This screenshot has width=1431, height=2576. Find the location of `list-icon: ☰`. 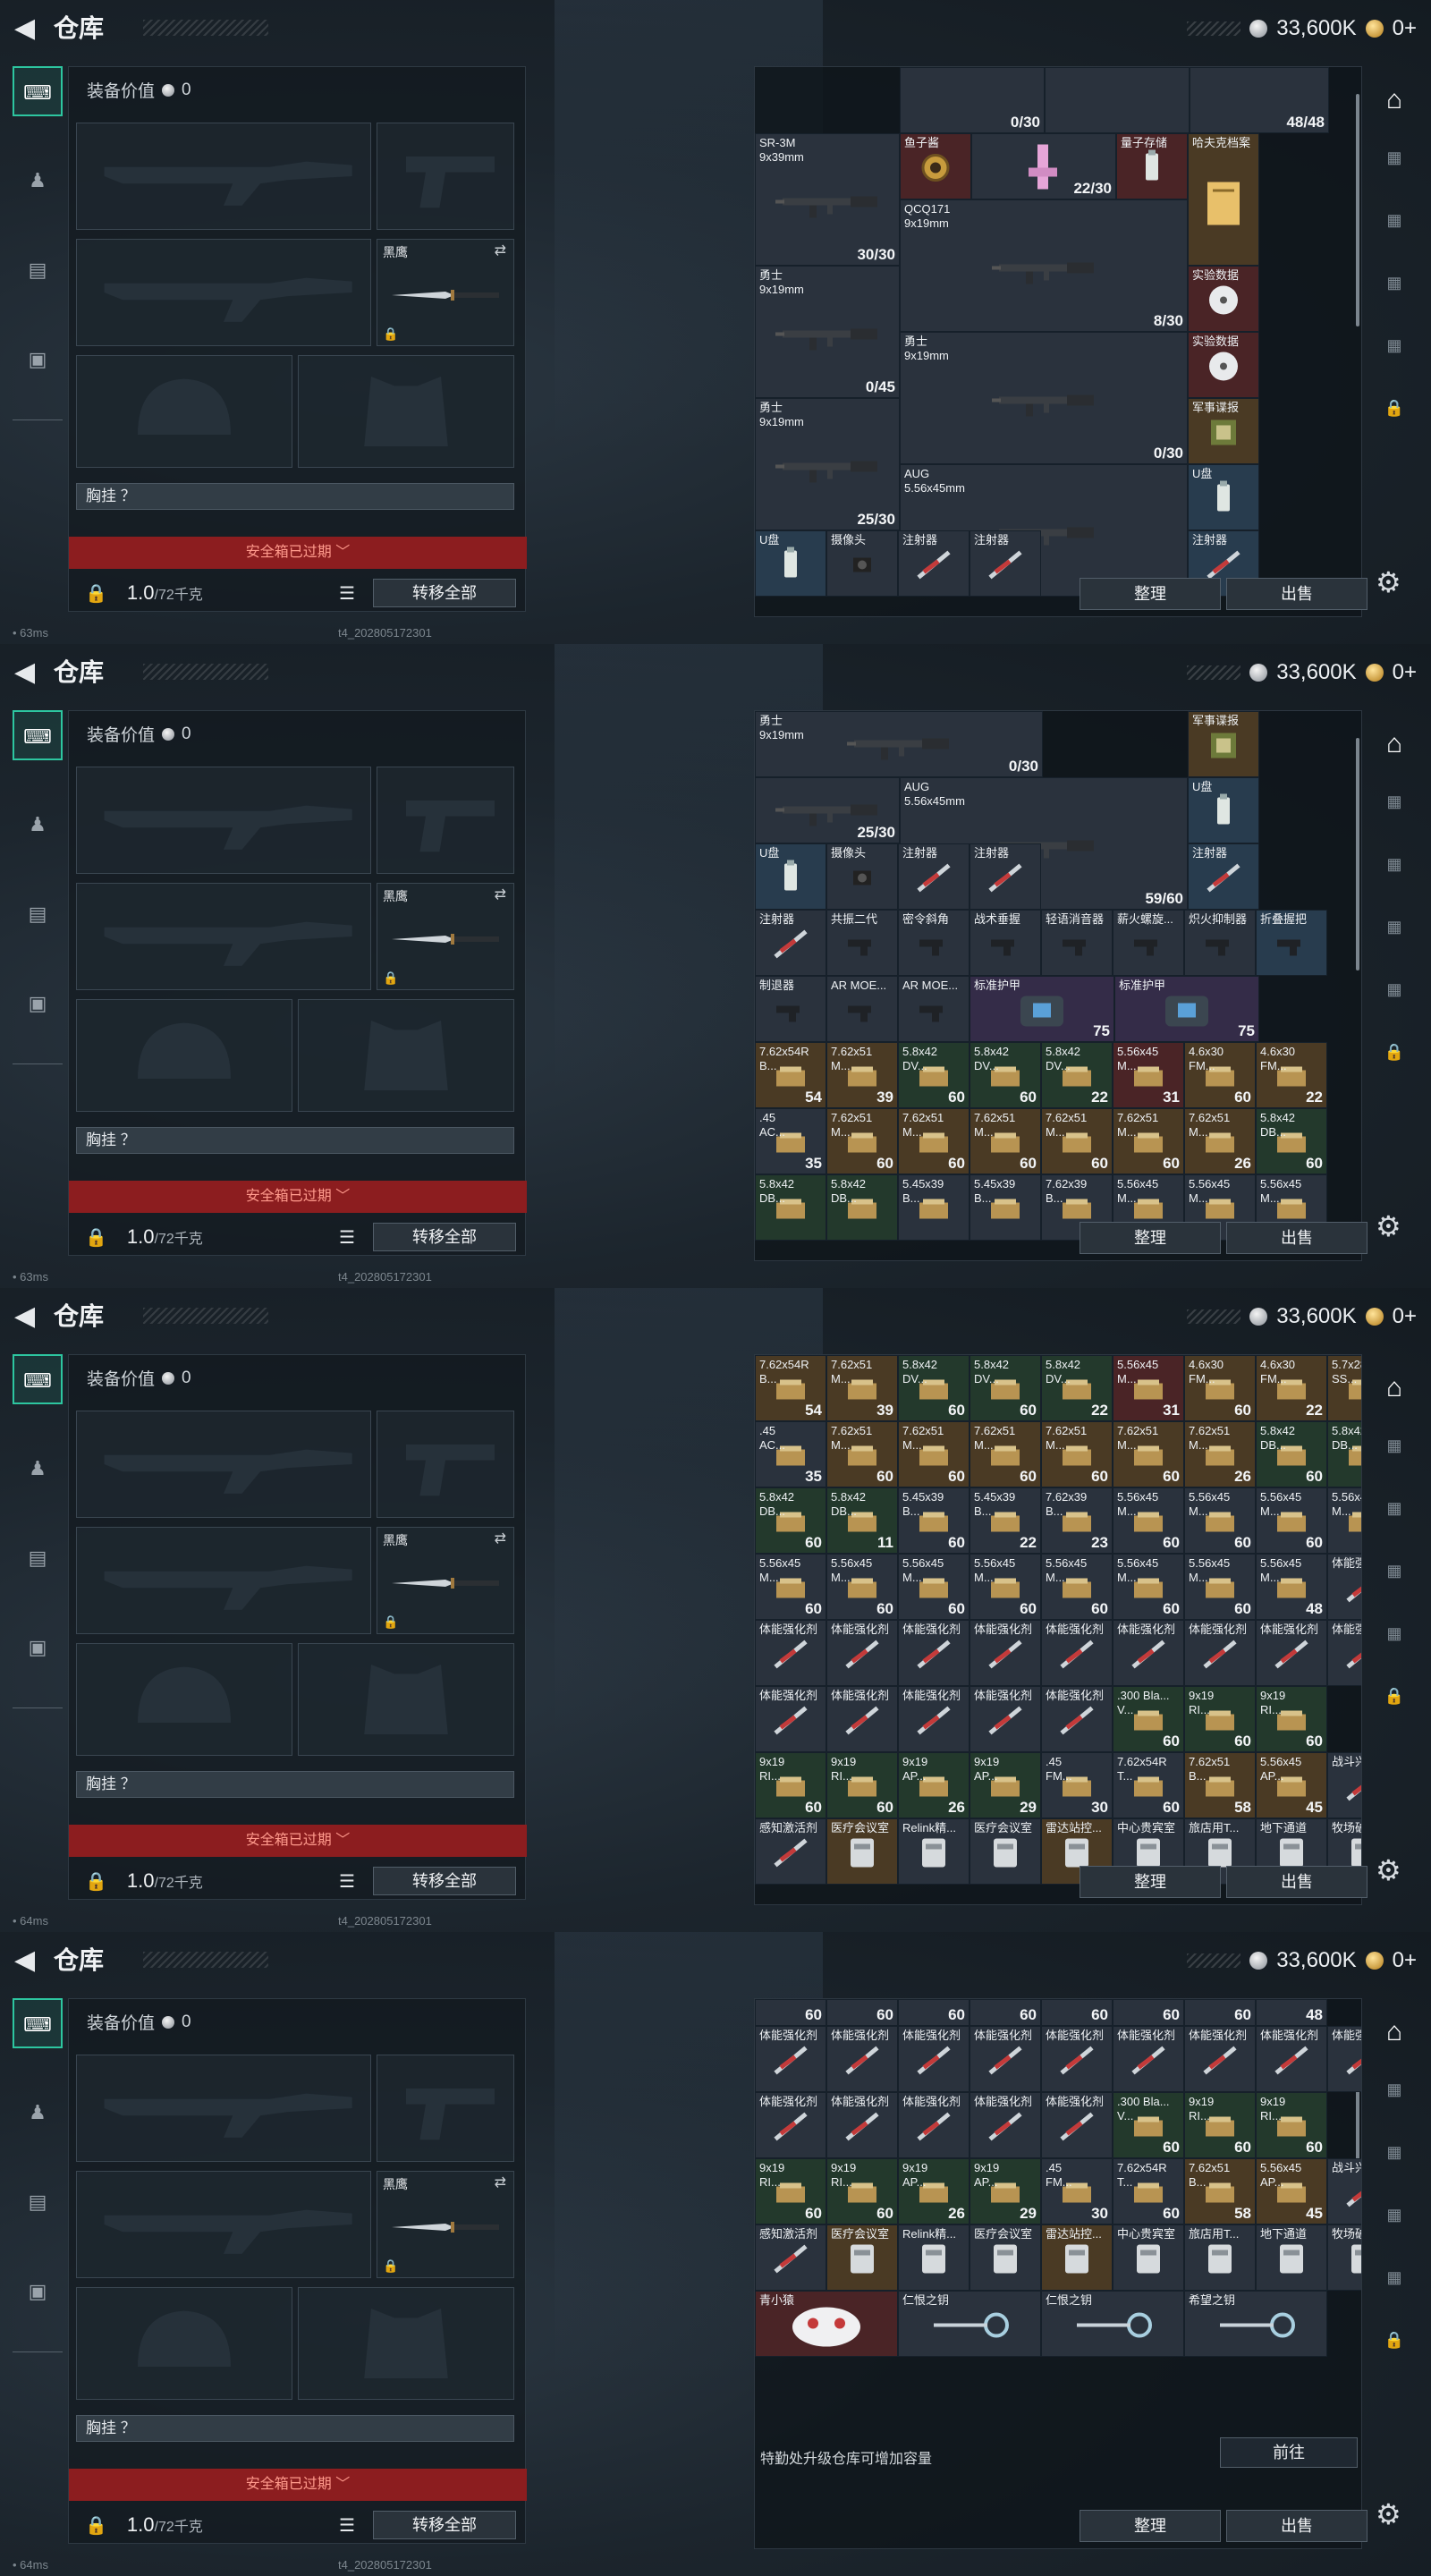

list-icon: ☰ is located at coordinates (347, 593).